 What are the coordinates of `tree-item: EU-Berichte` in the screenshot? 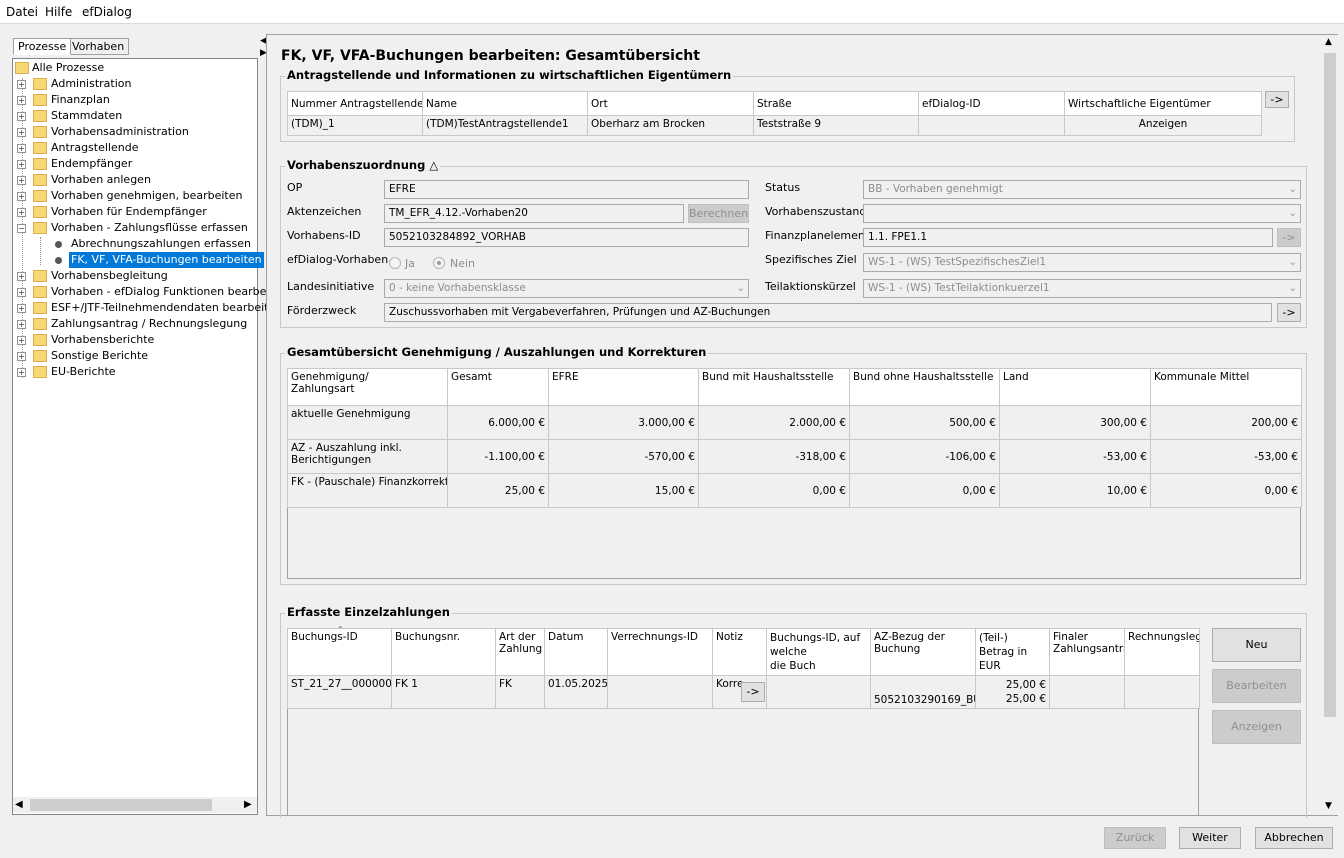 It's located at (83, 372).